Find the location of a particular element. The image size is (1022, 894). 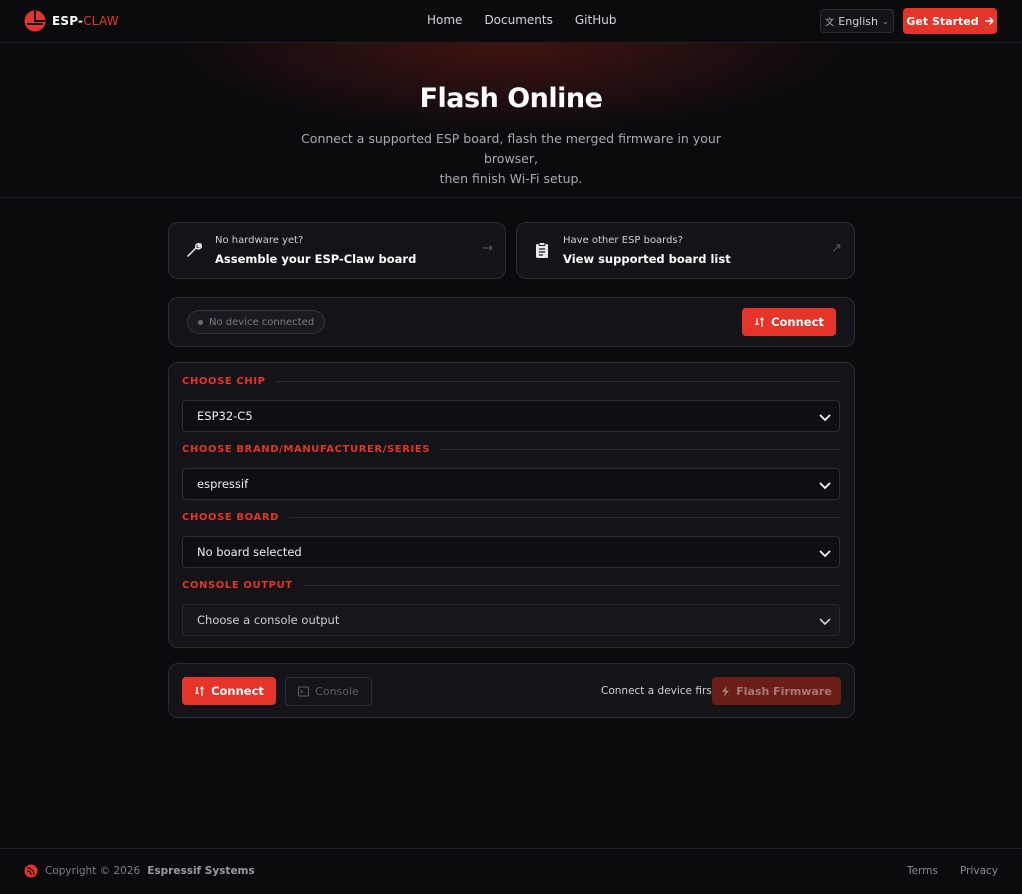

terms-link: Terms is located at coordinates (922, 871).